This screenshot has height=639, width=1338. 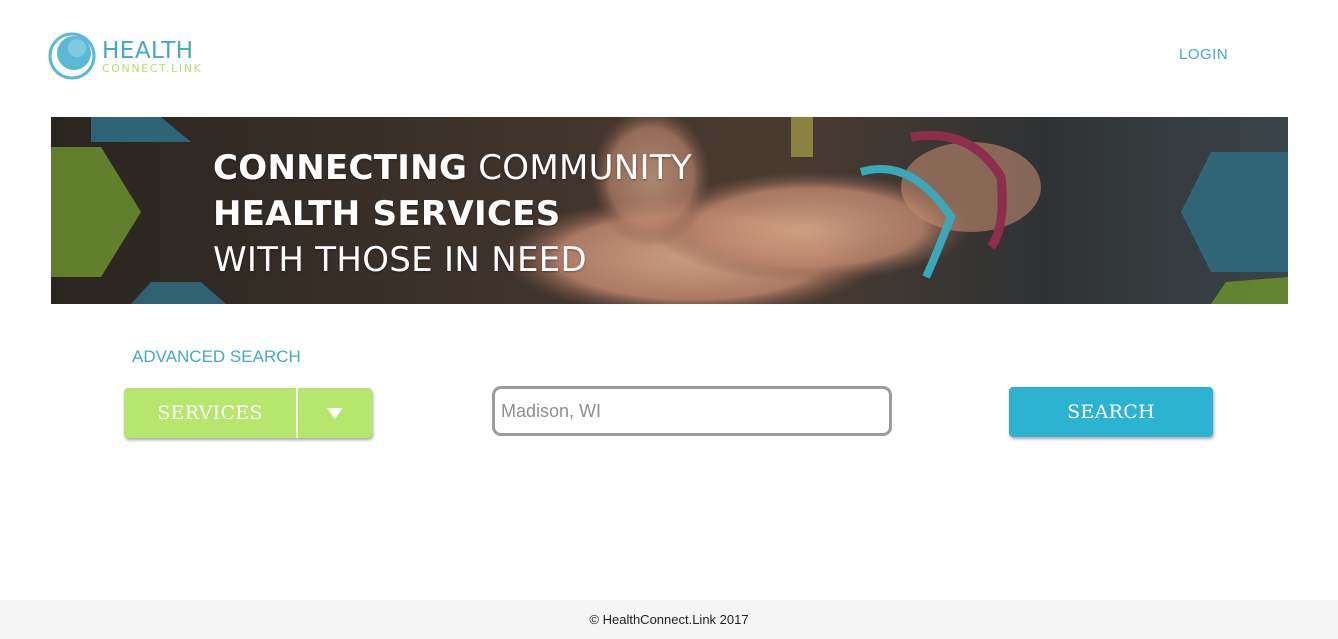 I want to click on hero-line-2: HEALTH SERVICES, so click(x=387, y=214).